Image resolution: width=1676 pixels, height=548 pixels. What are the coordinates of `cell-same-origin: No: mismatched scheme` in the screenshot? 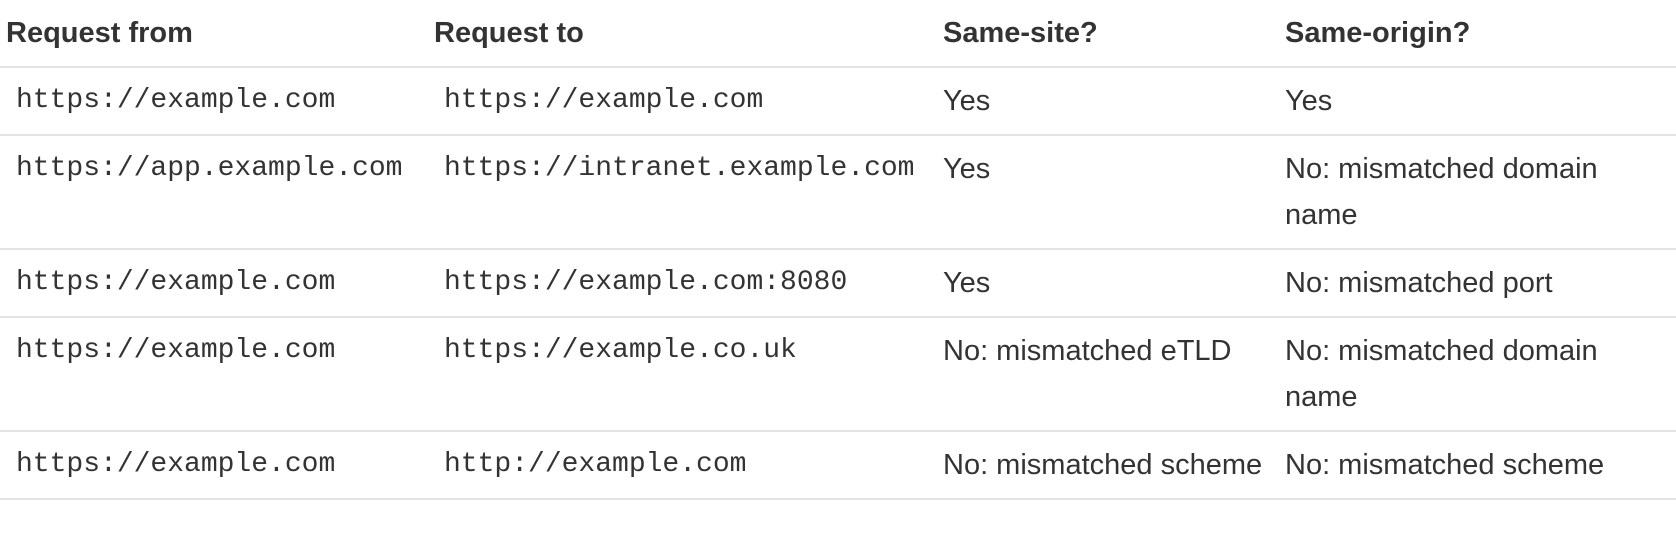 It's located at (1477, 465).